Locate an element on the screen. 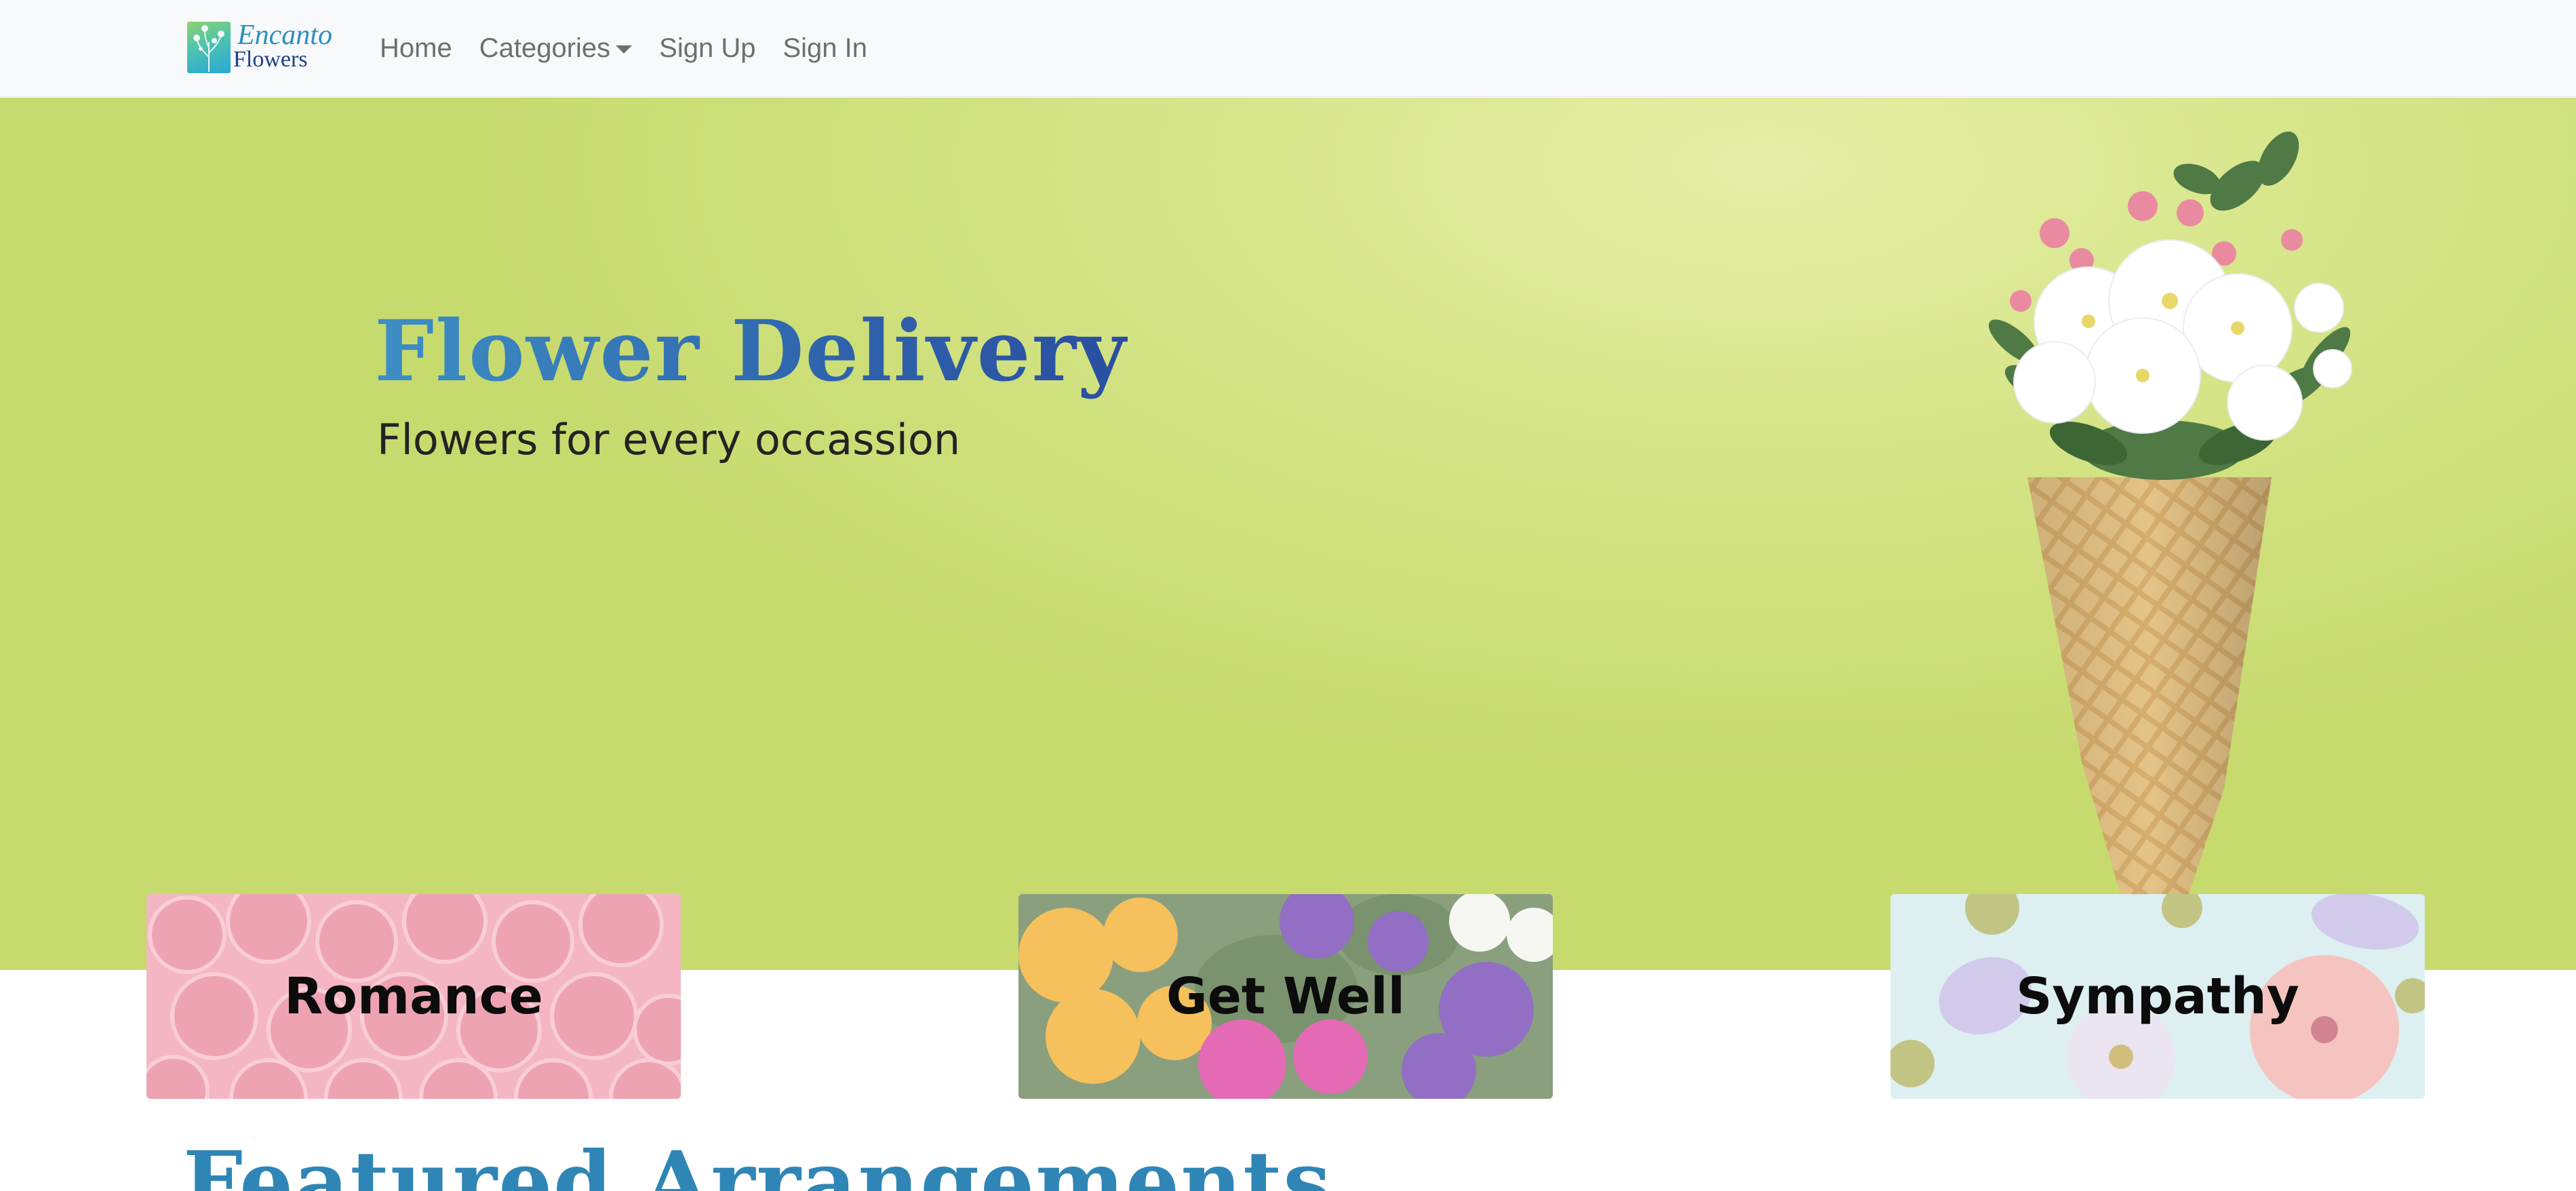 This screenshot has height=1191, width=2576. hero-subtitle: Flowers for every occassion is located at coordinates (669, 439).